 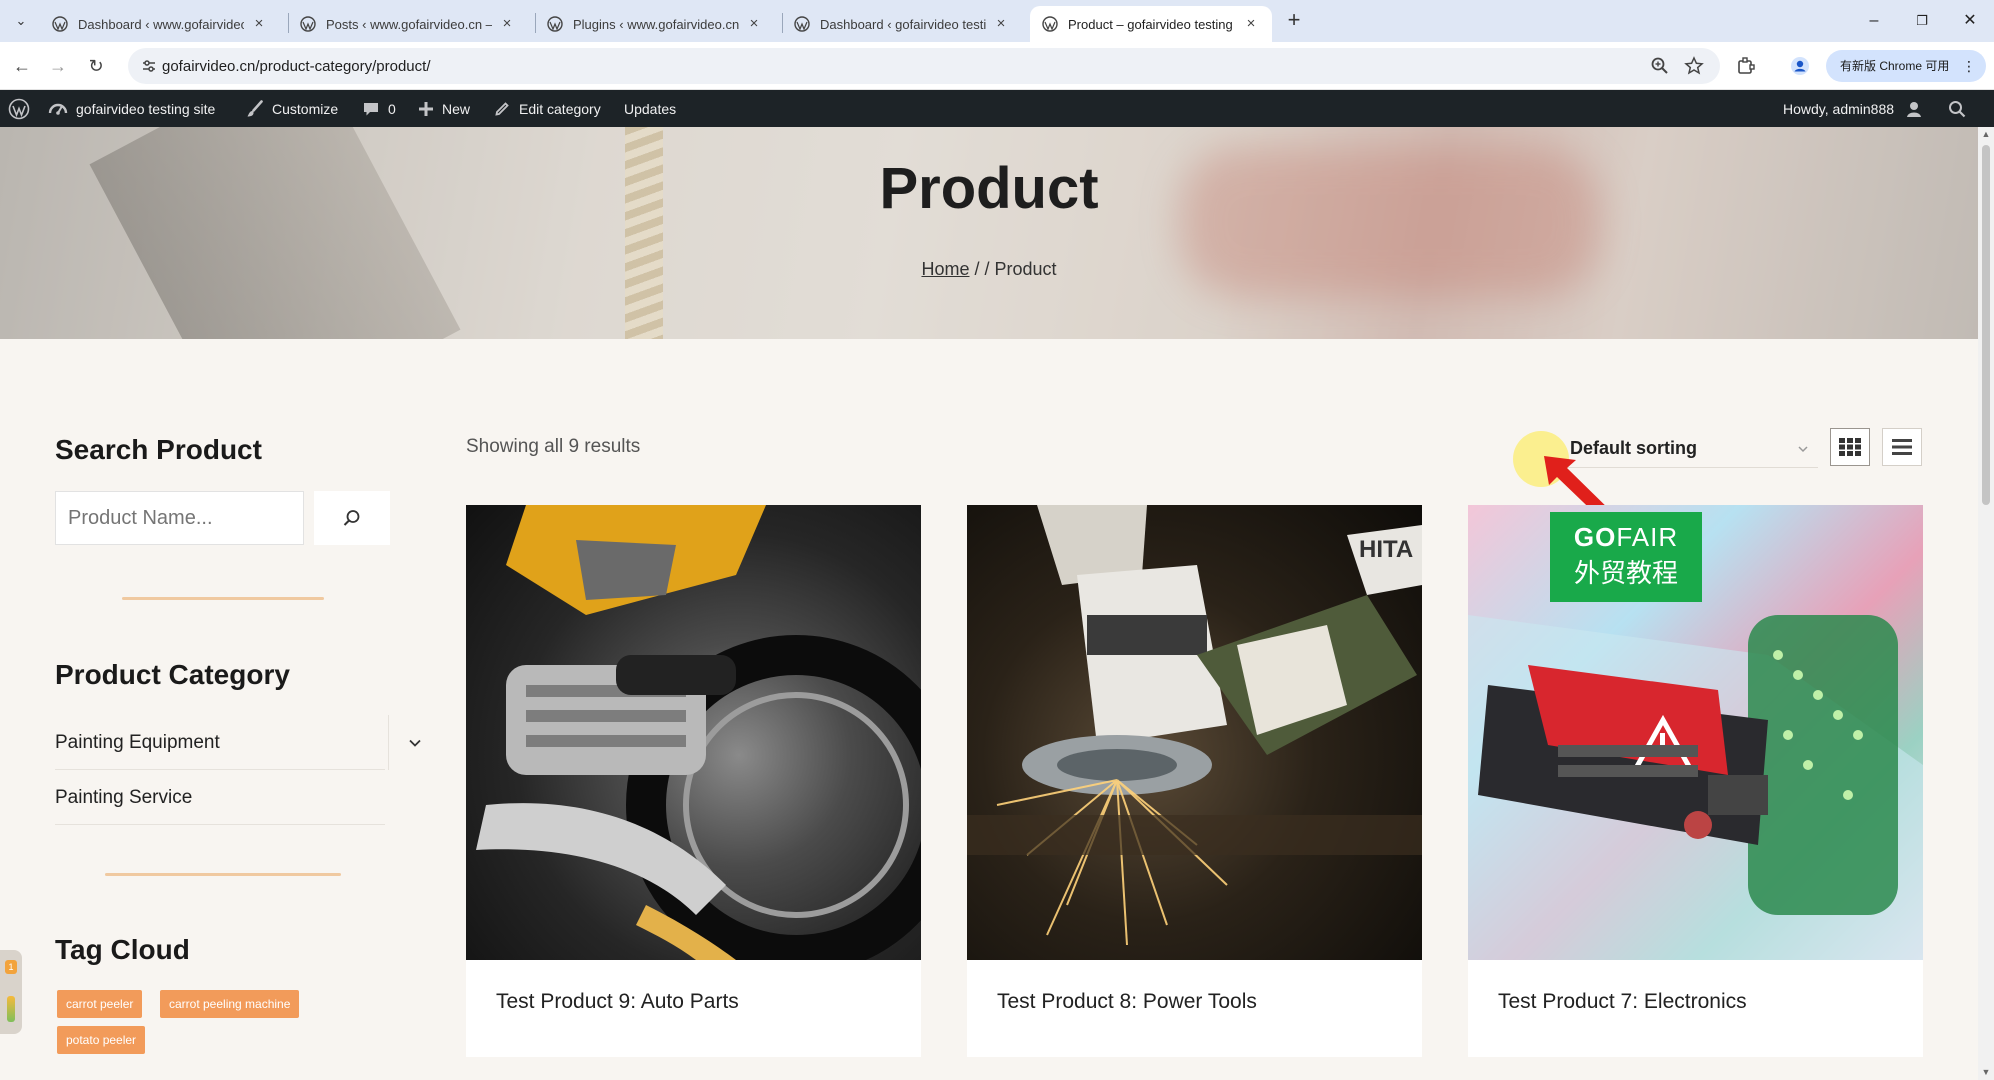 I want to click on extensions-puzzle-icon, so click(x=1746, y=66).